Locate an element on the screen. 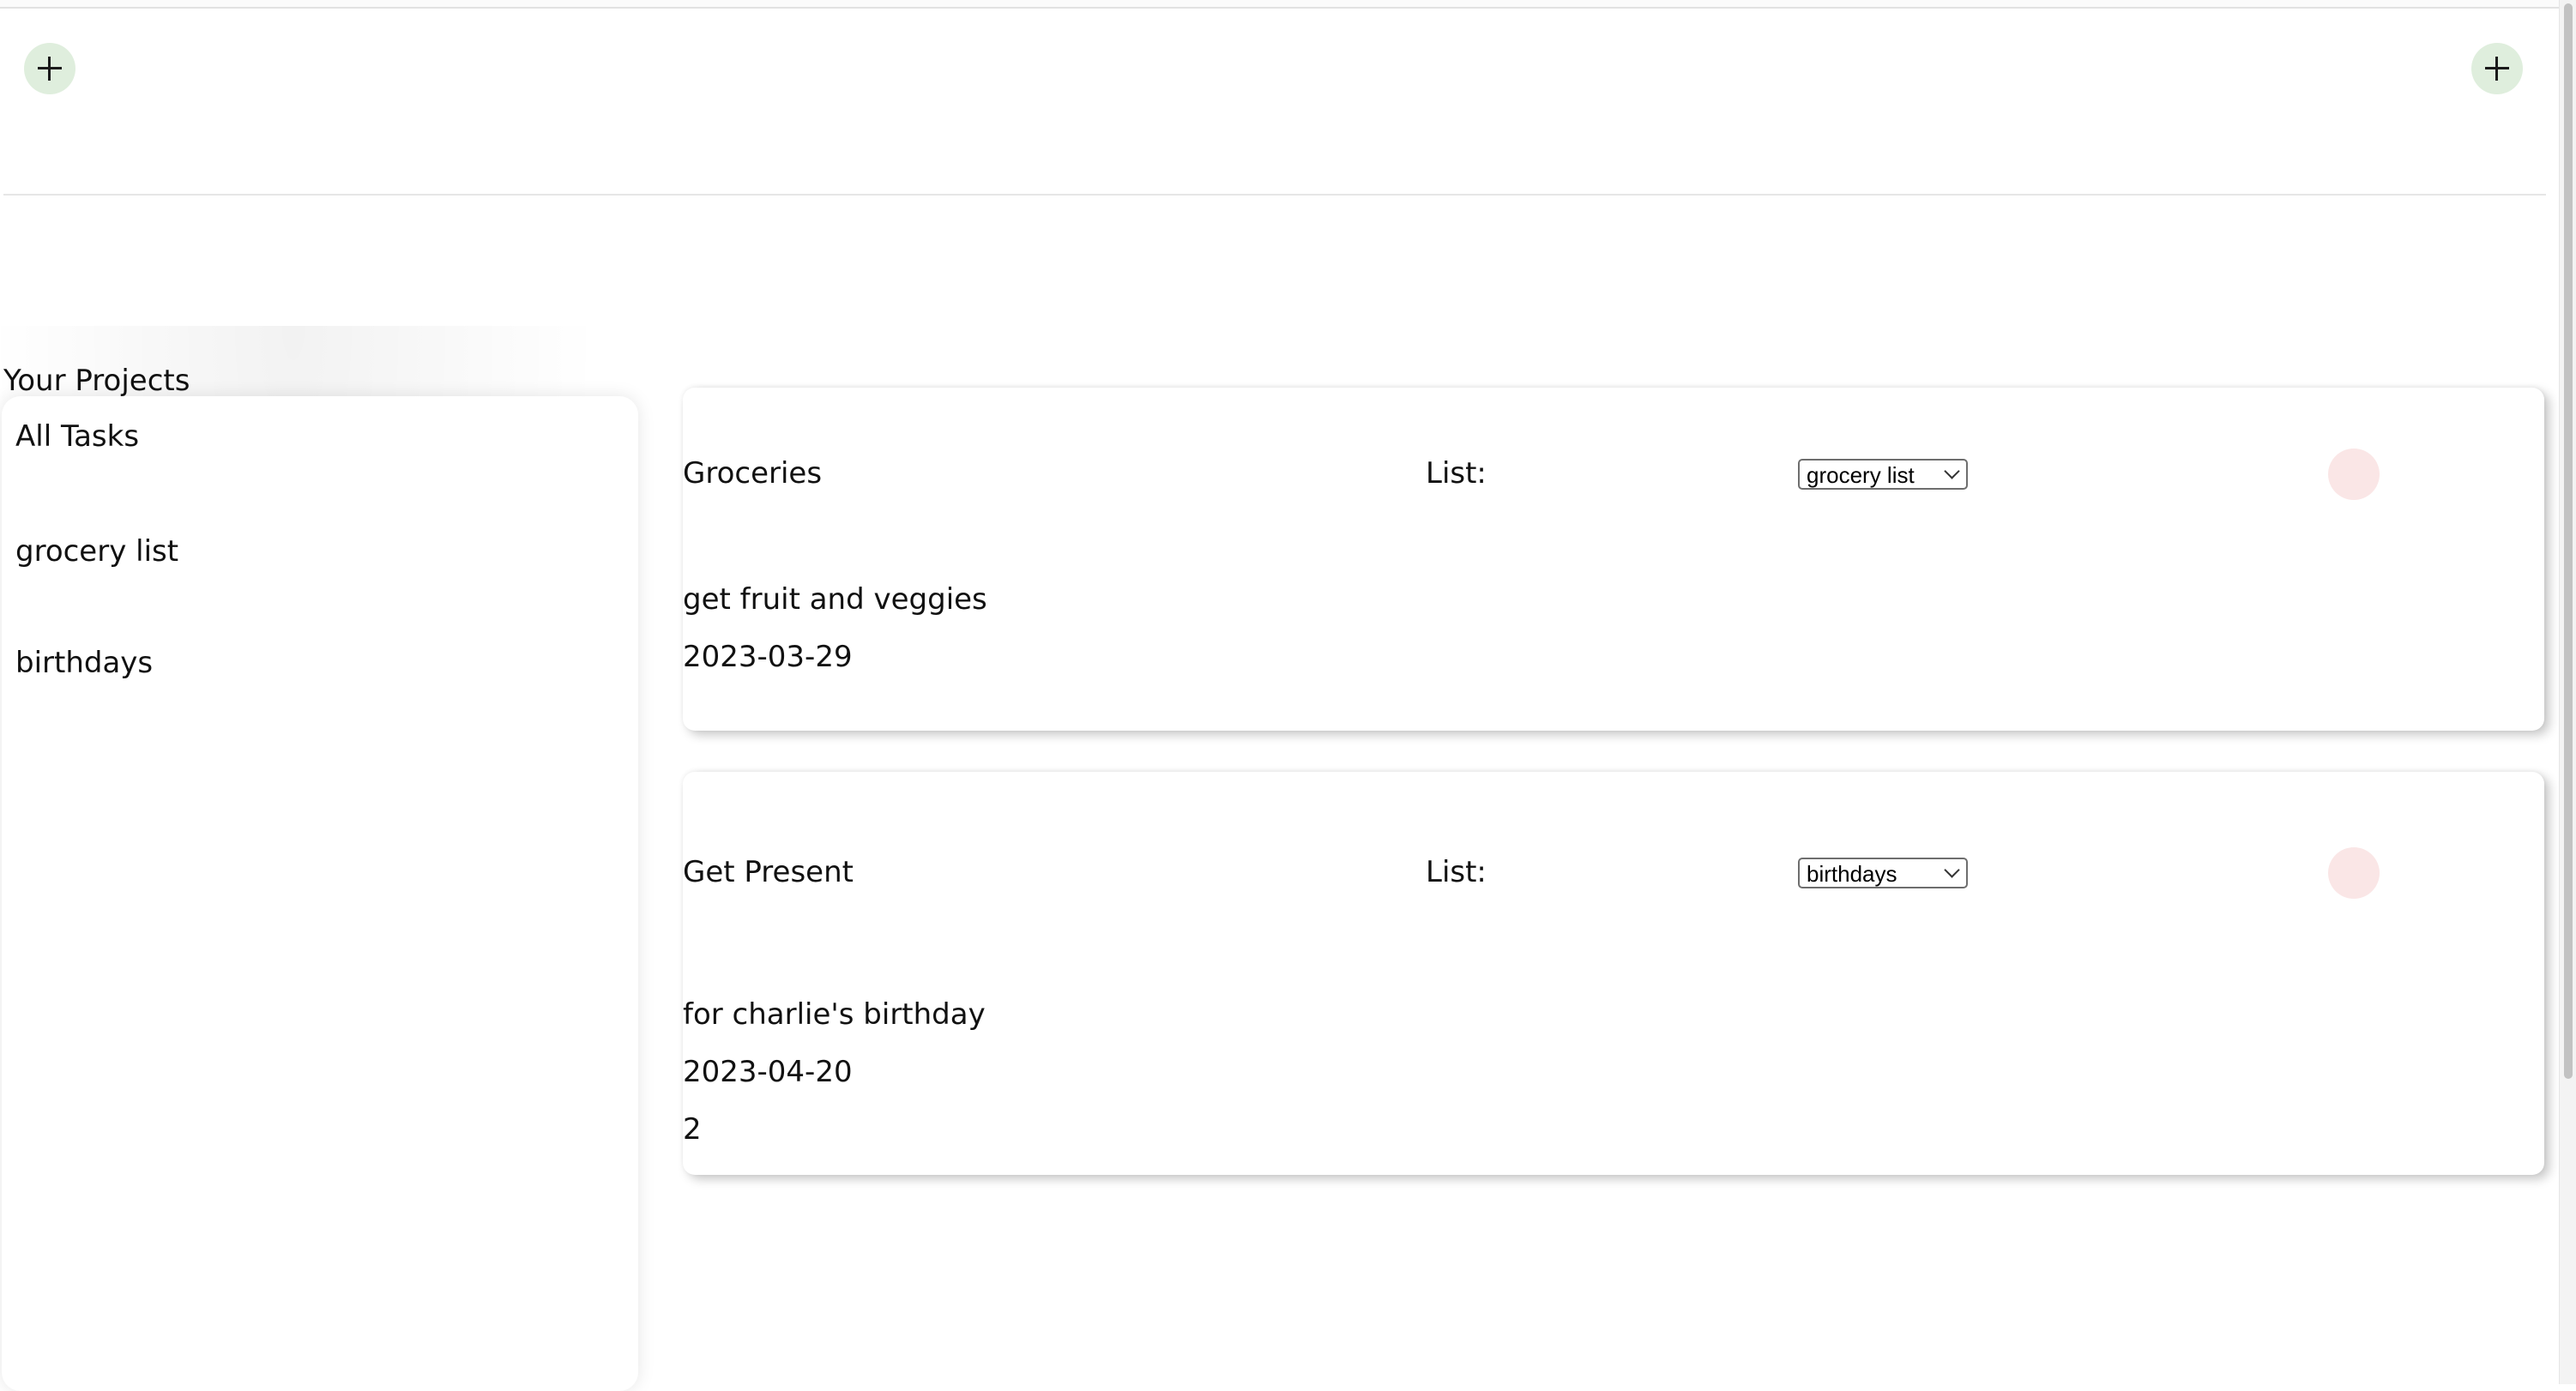 The width and height of the screenshot is (2576, 1391). task-due-date: 2023-04-20 is located at coordinates (768, 1072).